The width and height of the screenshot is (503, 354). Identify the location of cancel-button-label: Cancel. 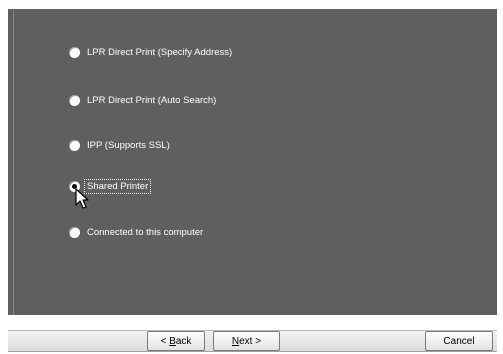
(459, 341).